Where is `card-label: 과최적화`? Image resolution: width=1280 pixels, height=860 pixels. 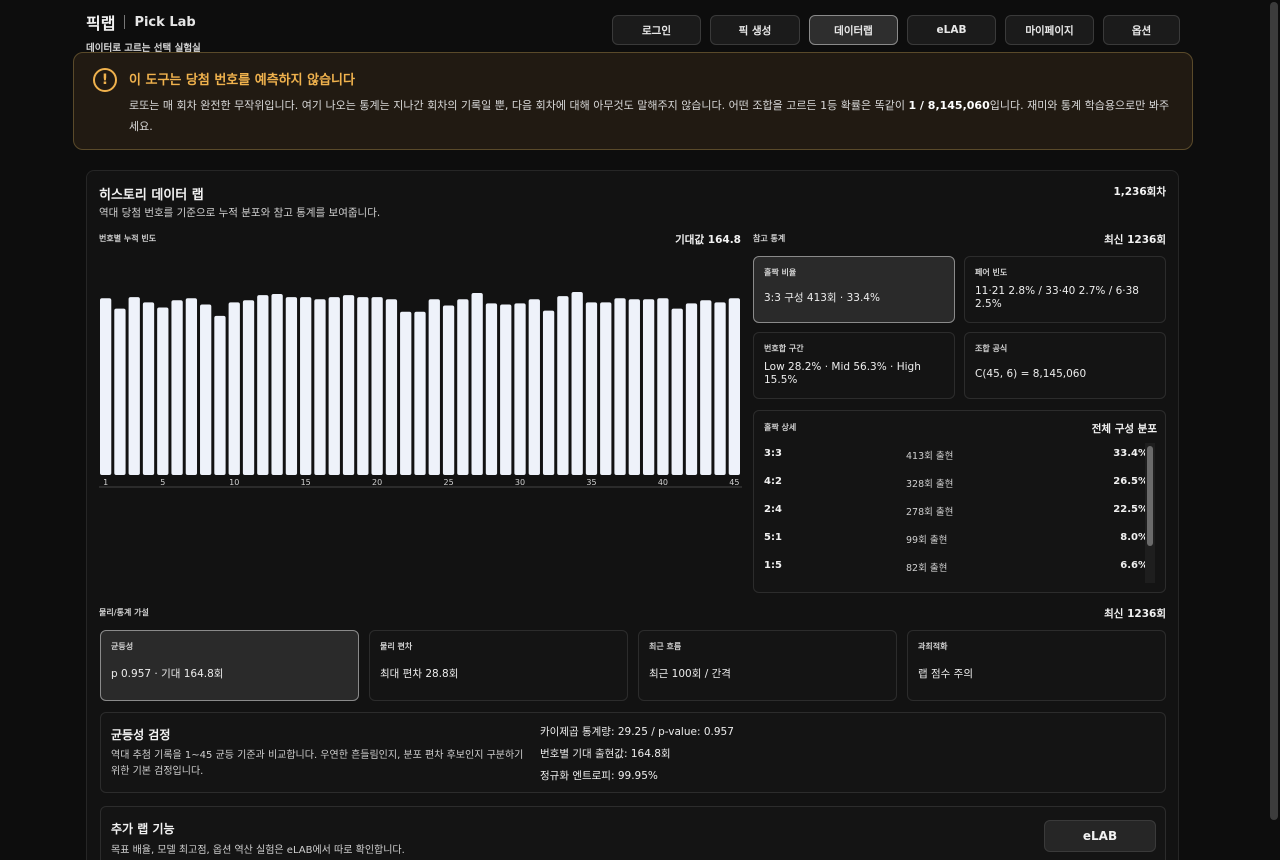 card-label: 과최적화 is located at coordinates (933, 646).